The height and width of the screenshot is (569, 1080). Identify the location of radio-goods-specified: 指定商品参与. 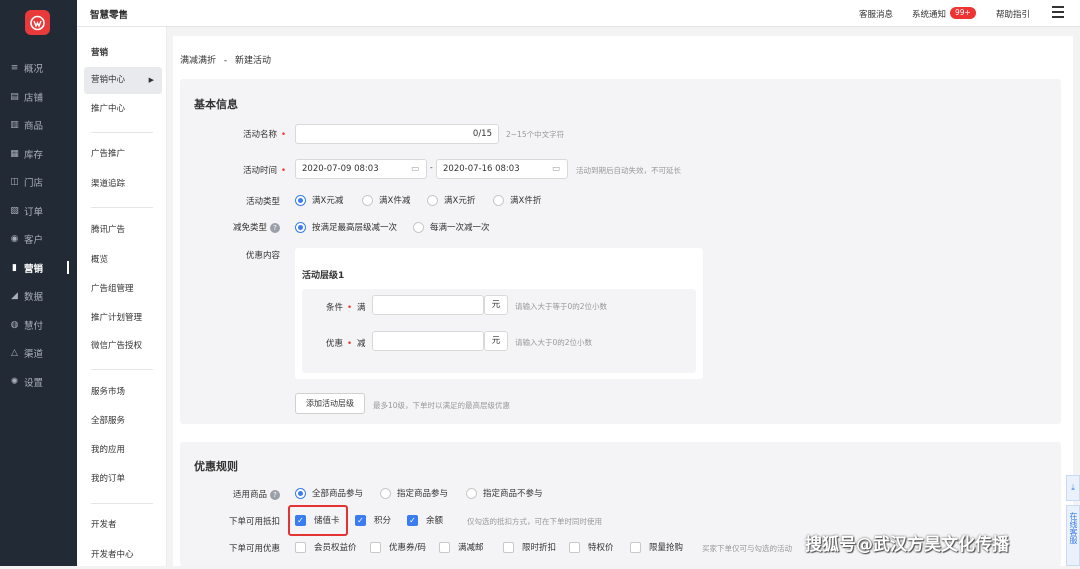
(414, 493).